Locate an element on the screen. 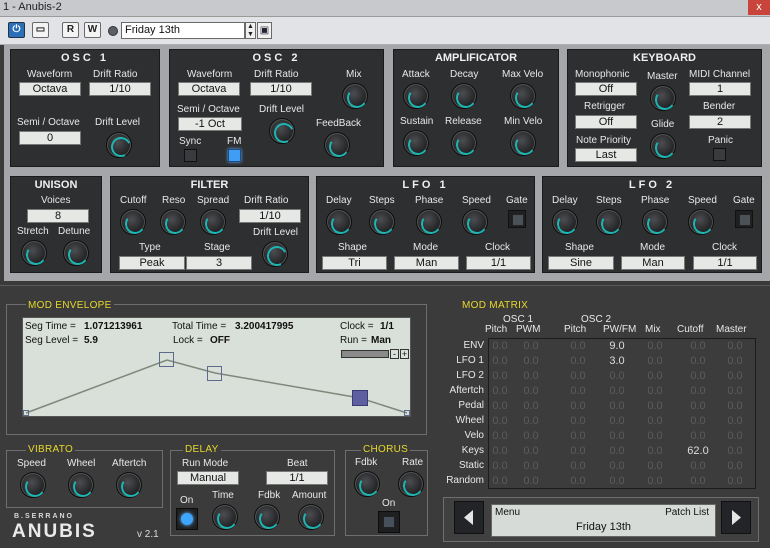 The height and width of the screenshot is (548, 770). osc2-sync-toggle is located at coordinates (190, 155).